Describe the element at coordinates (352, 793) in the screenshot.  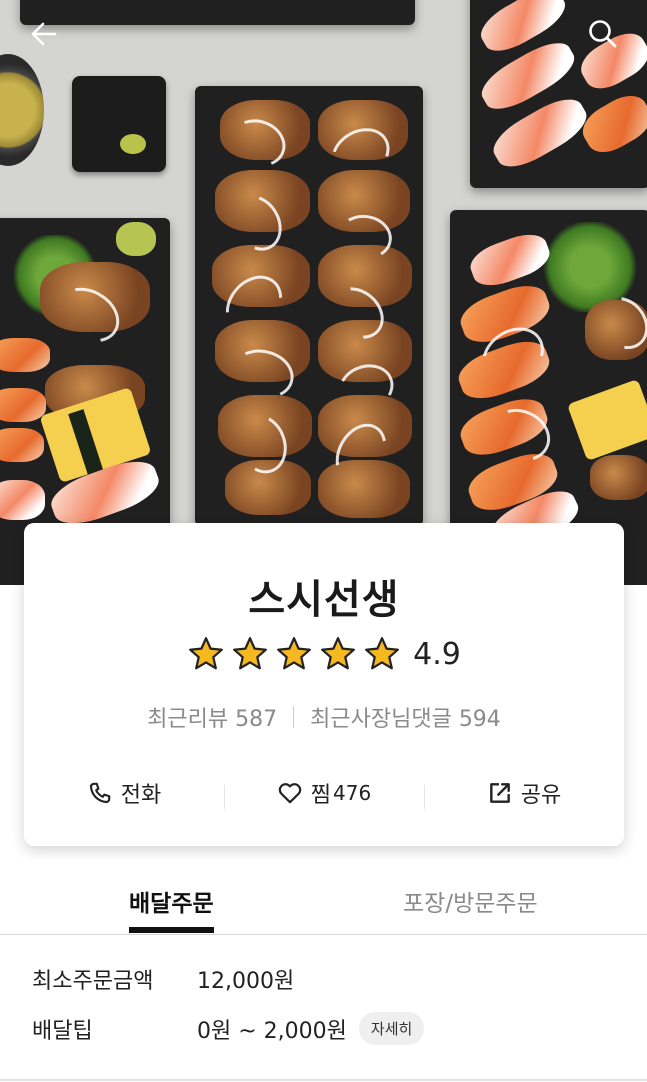
I see `like-count: 476` at that location.